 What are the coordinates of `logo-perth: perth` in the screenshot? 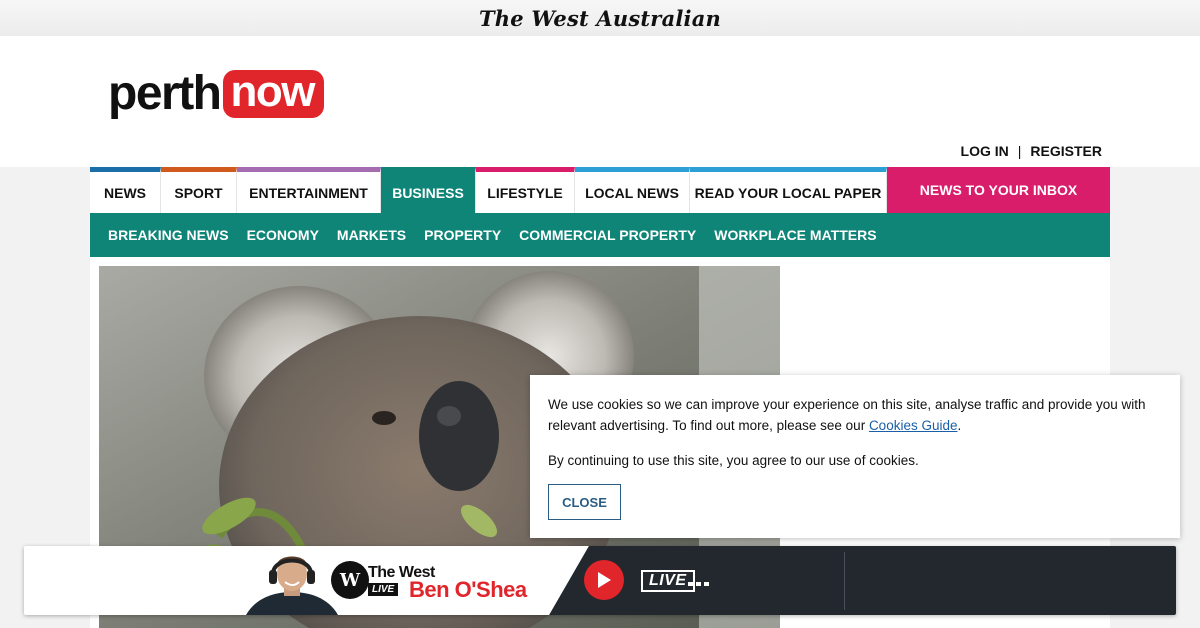 It's located at (165, 93).